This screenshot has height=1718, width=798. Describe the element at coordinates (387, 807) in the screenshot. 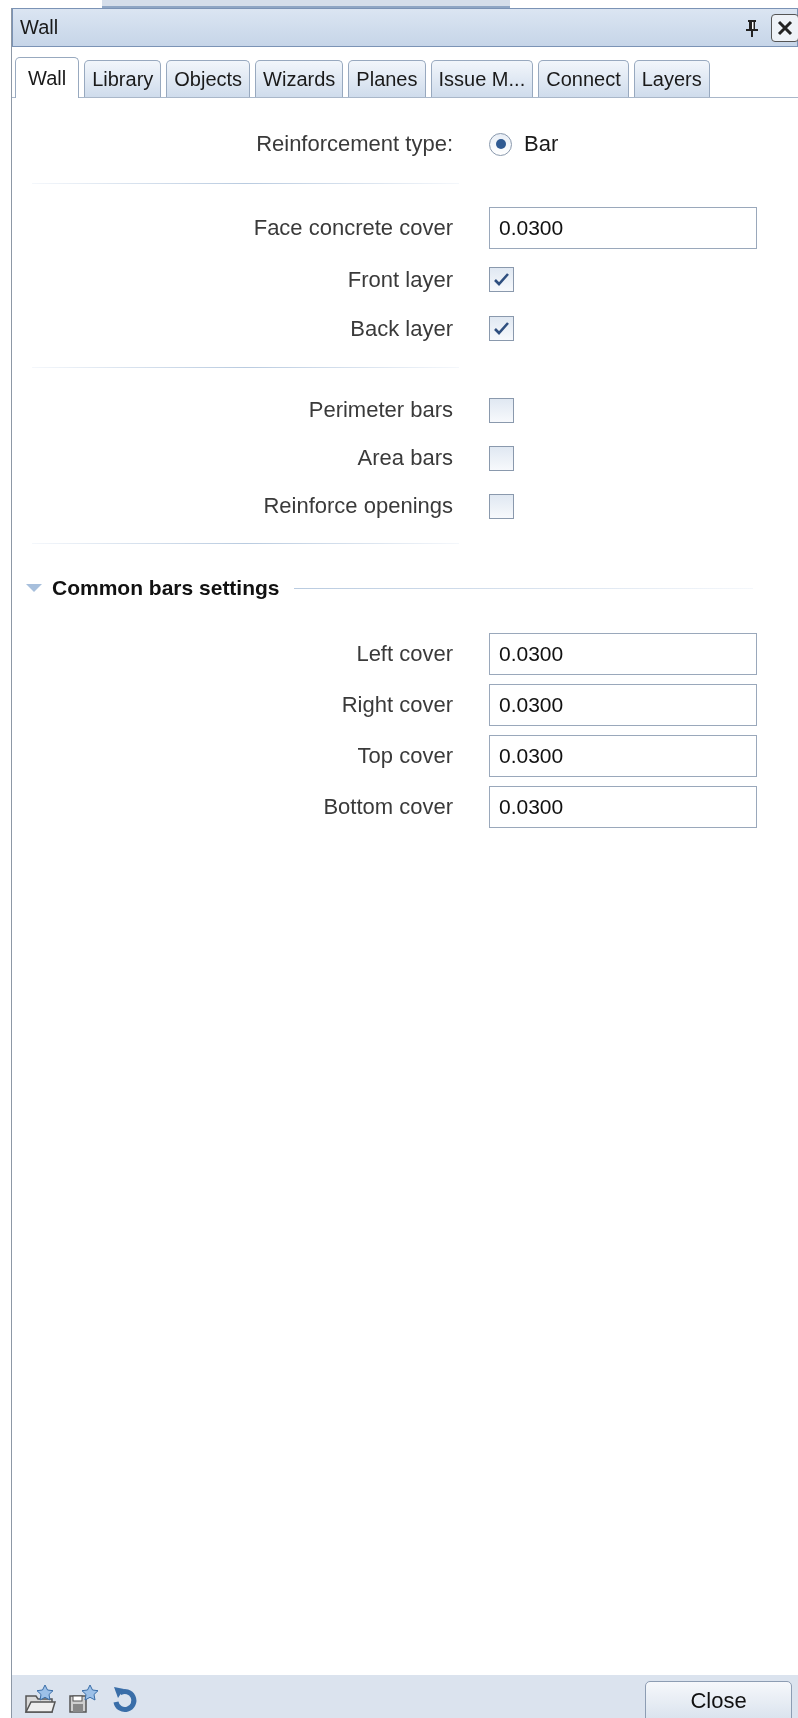

I see `field-label: Bottom cover` at that location.